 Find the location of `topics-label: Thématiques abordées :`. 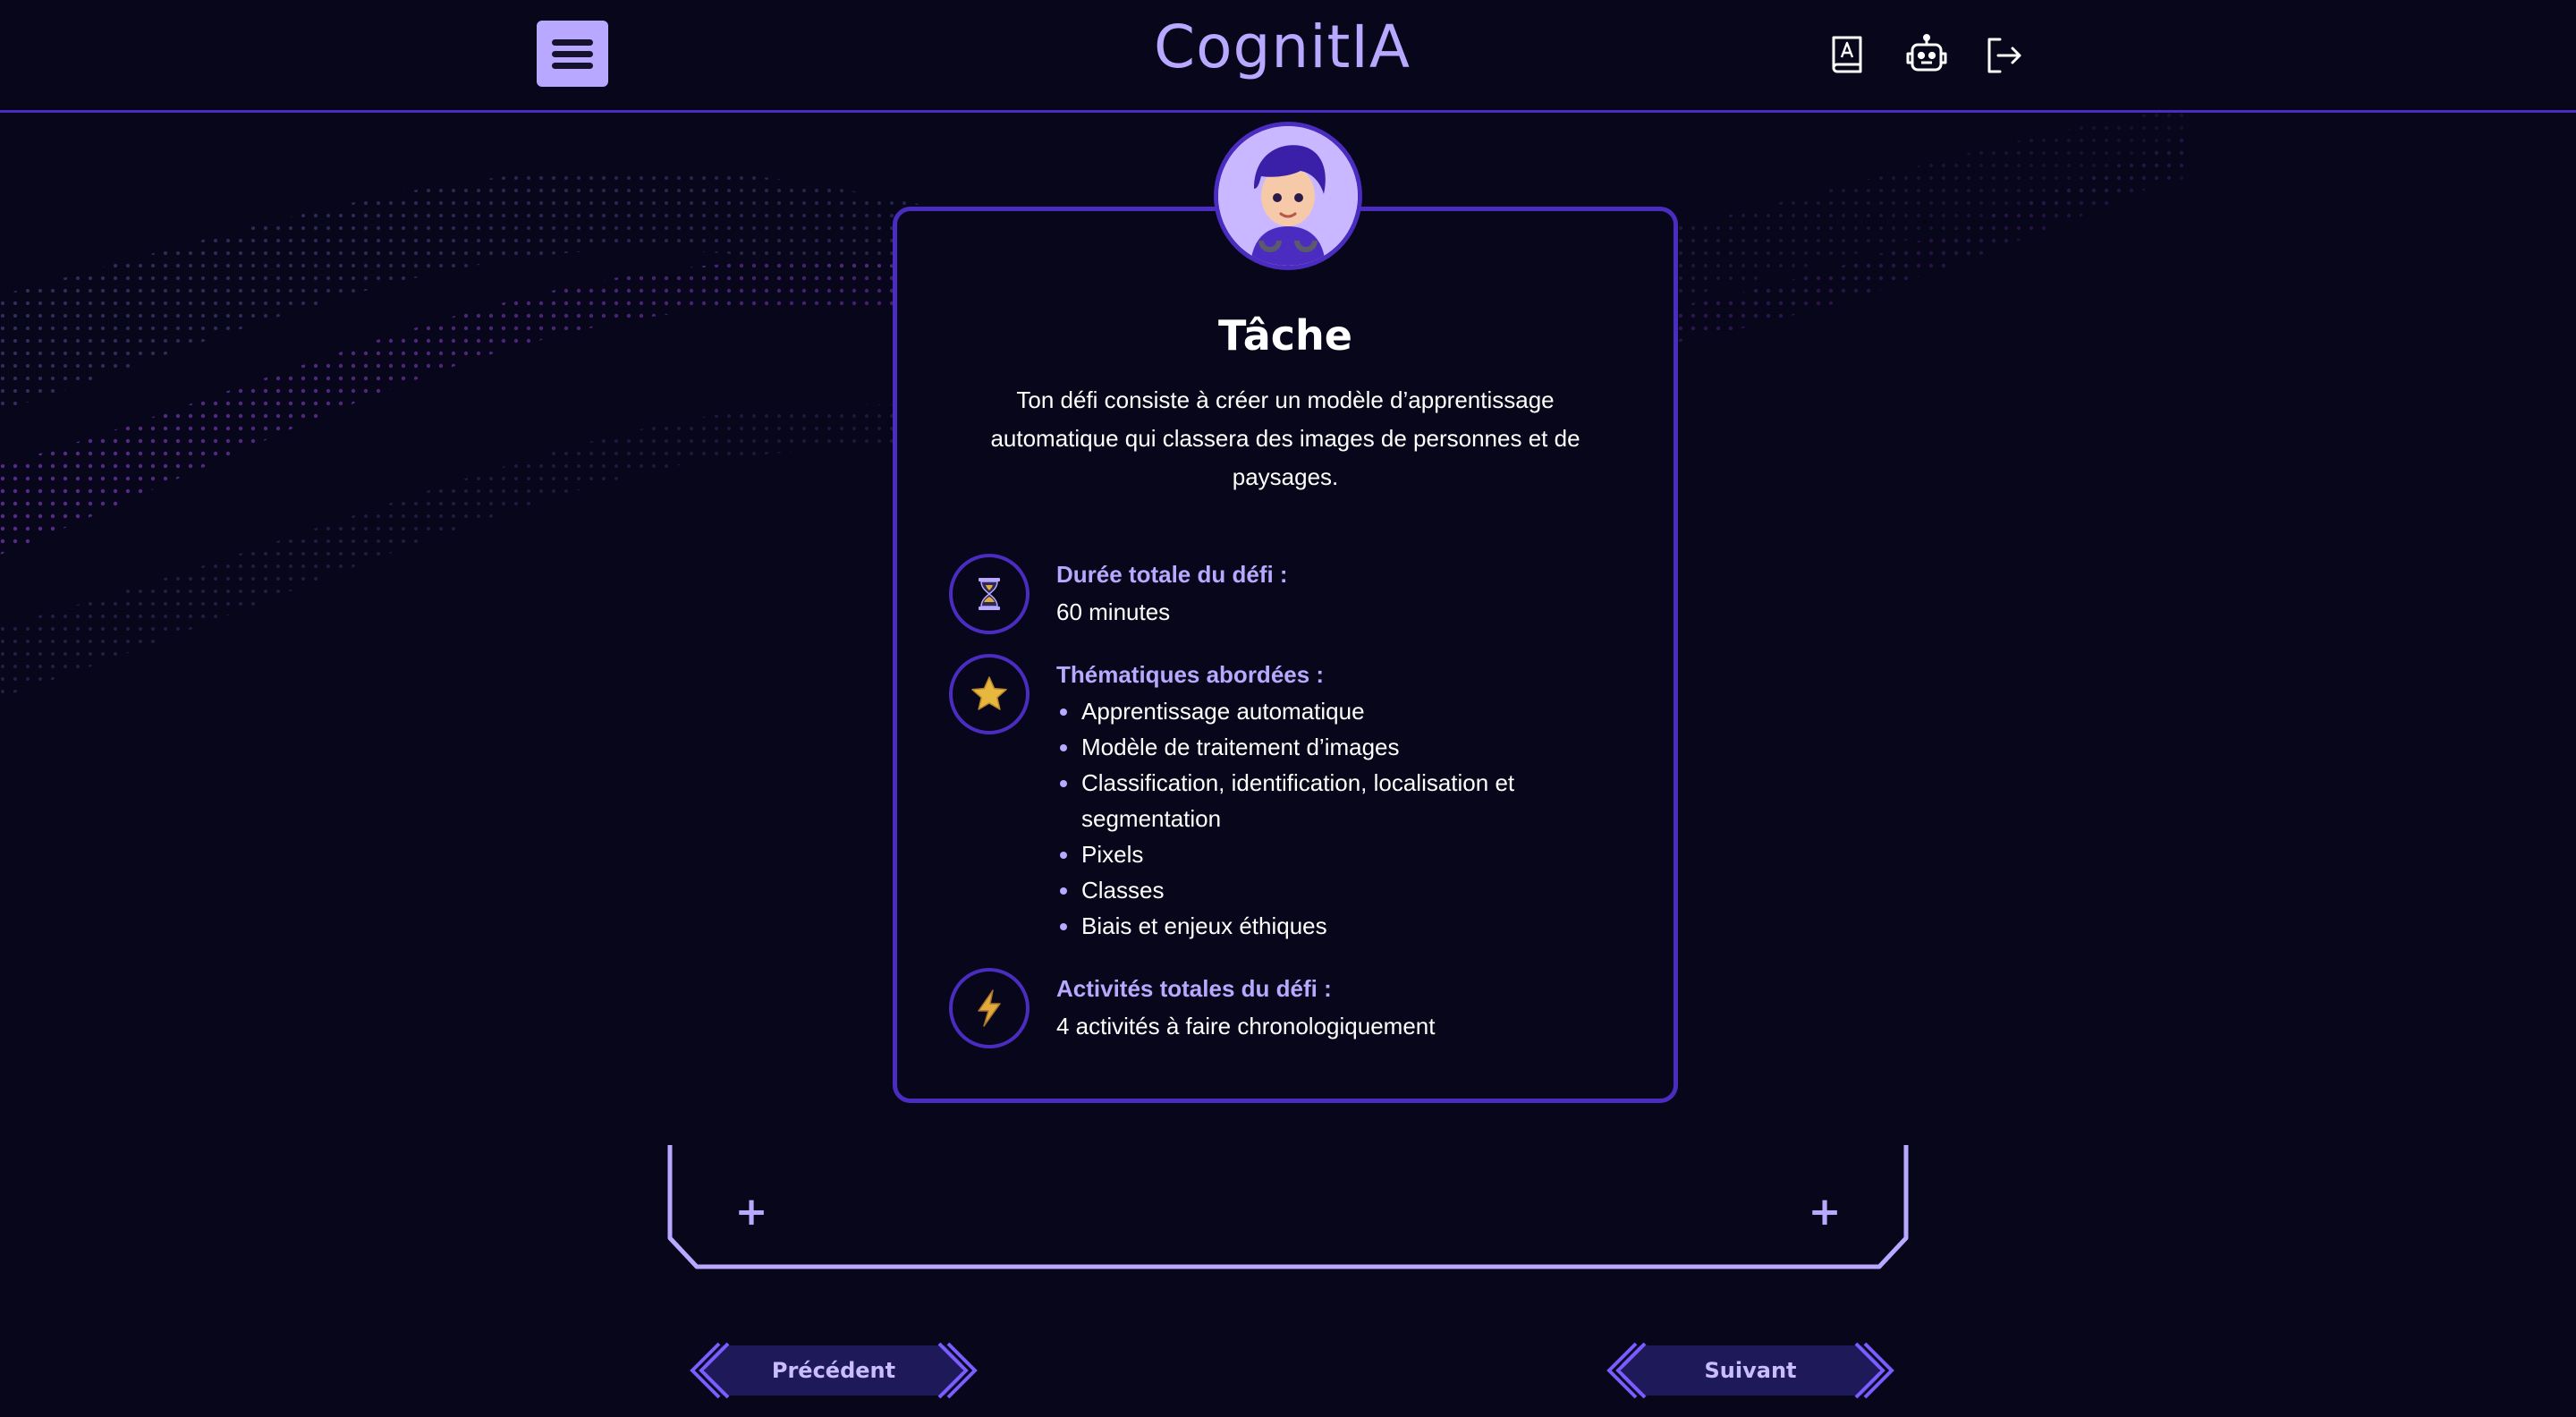

topics-label: Thématiques abordées : is located at coordinates (1190, 674).